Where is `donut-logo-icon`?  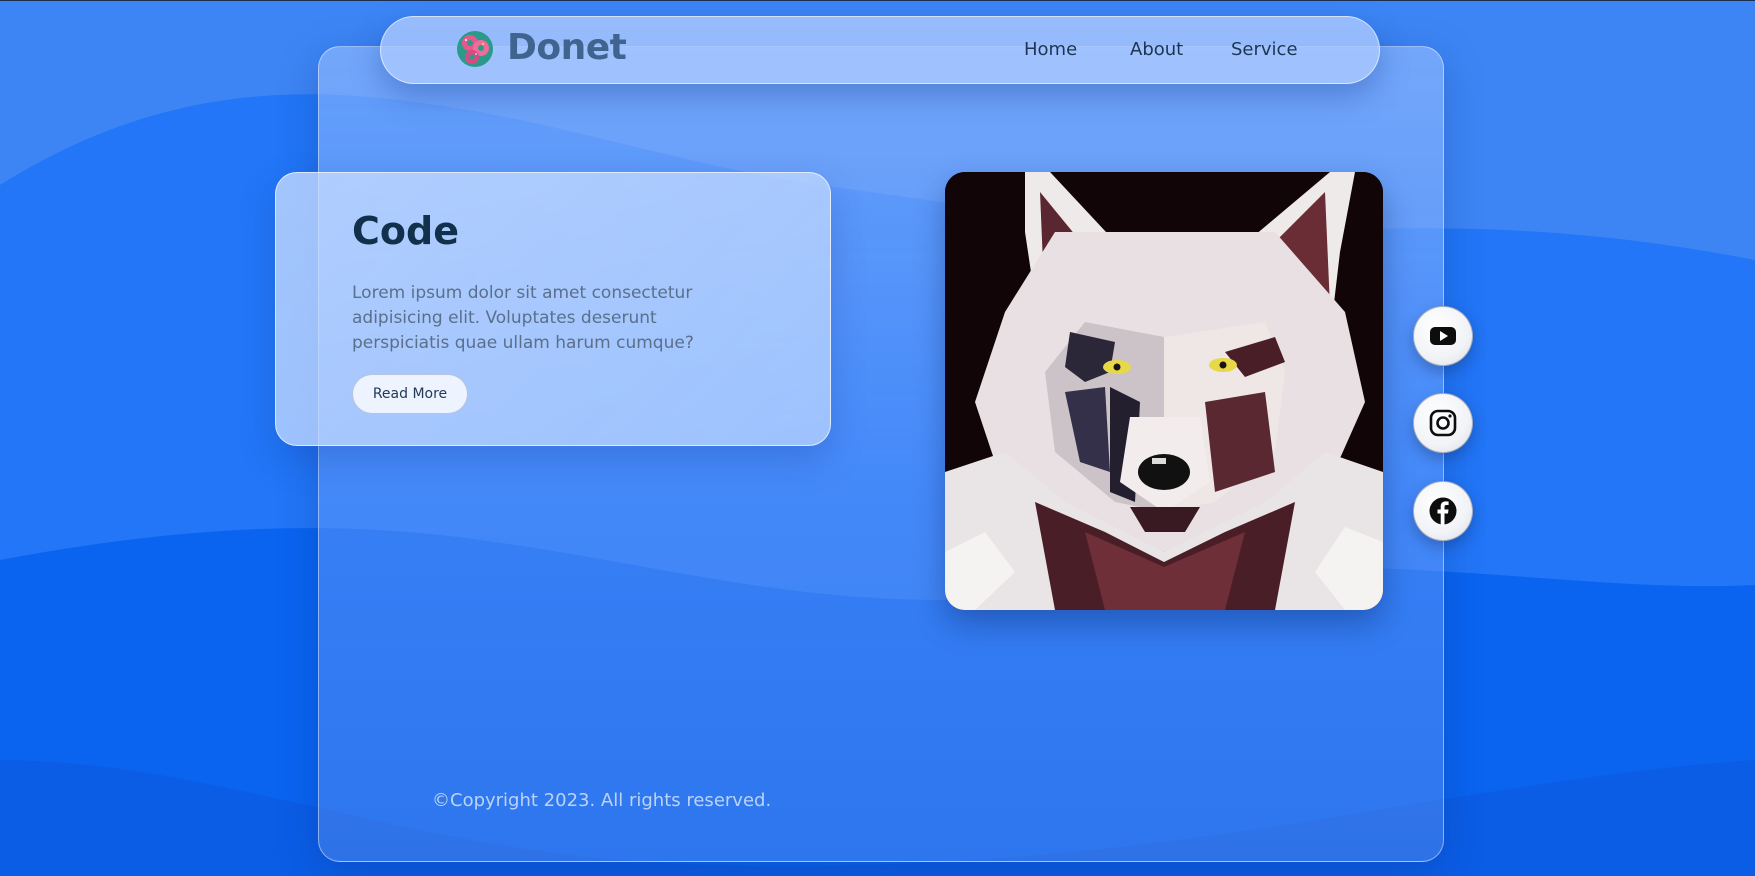 donut-logo-icon is located at coordinates (475, 49).